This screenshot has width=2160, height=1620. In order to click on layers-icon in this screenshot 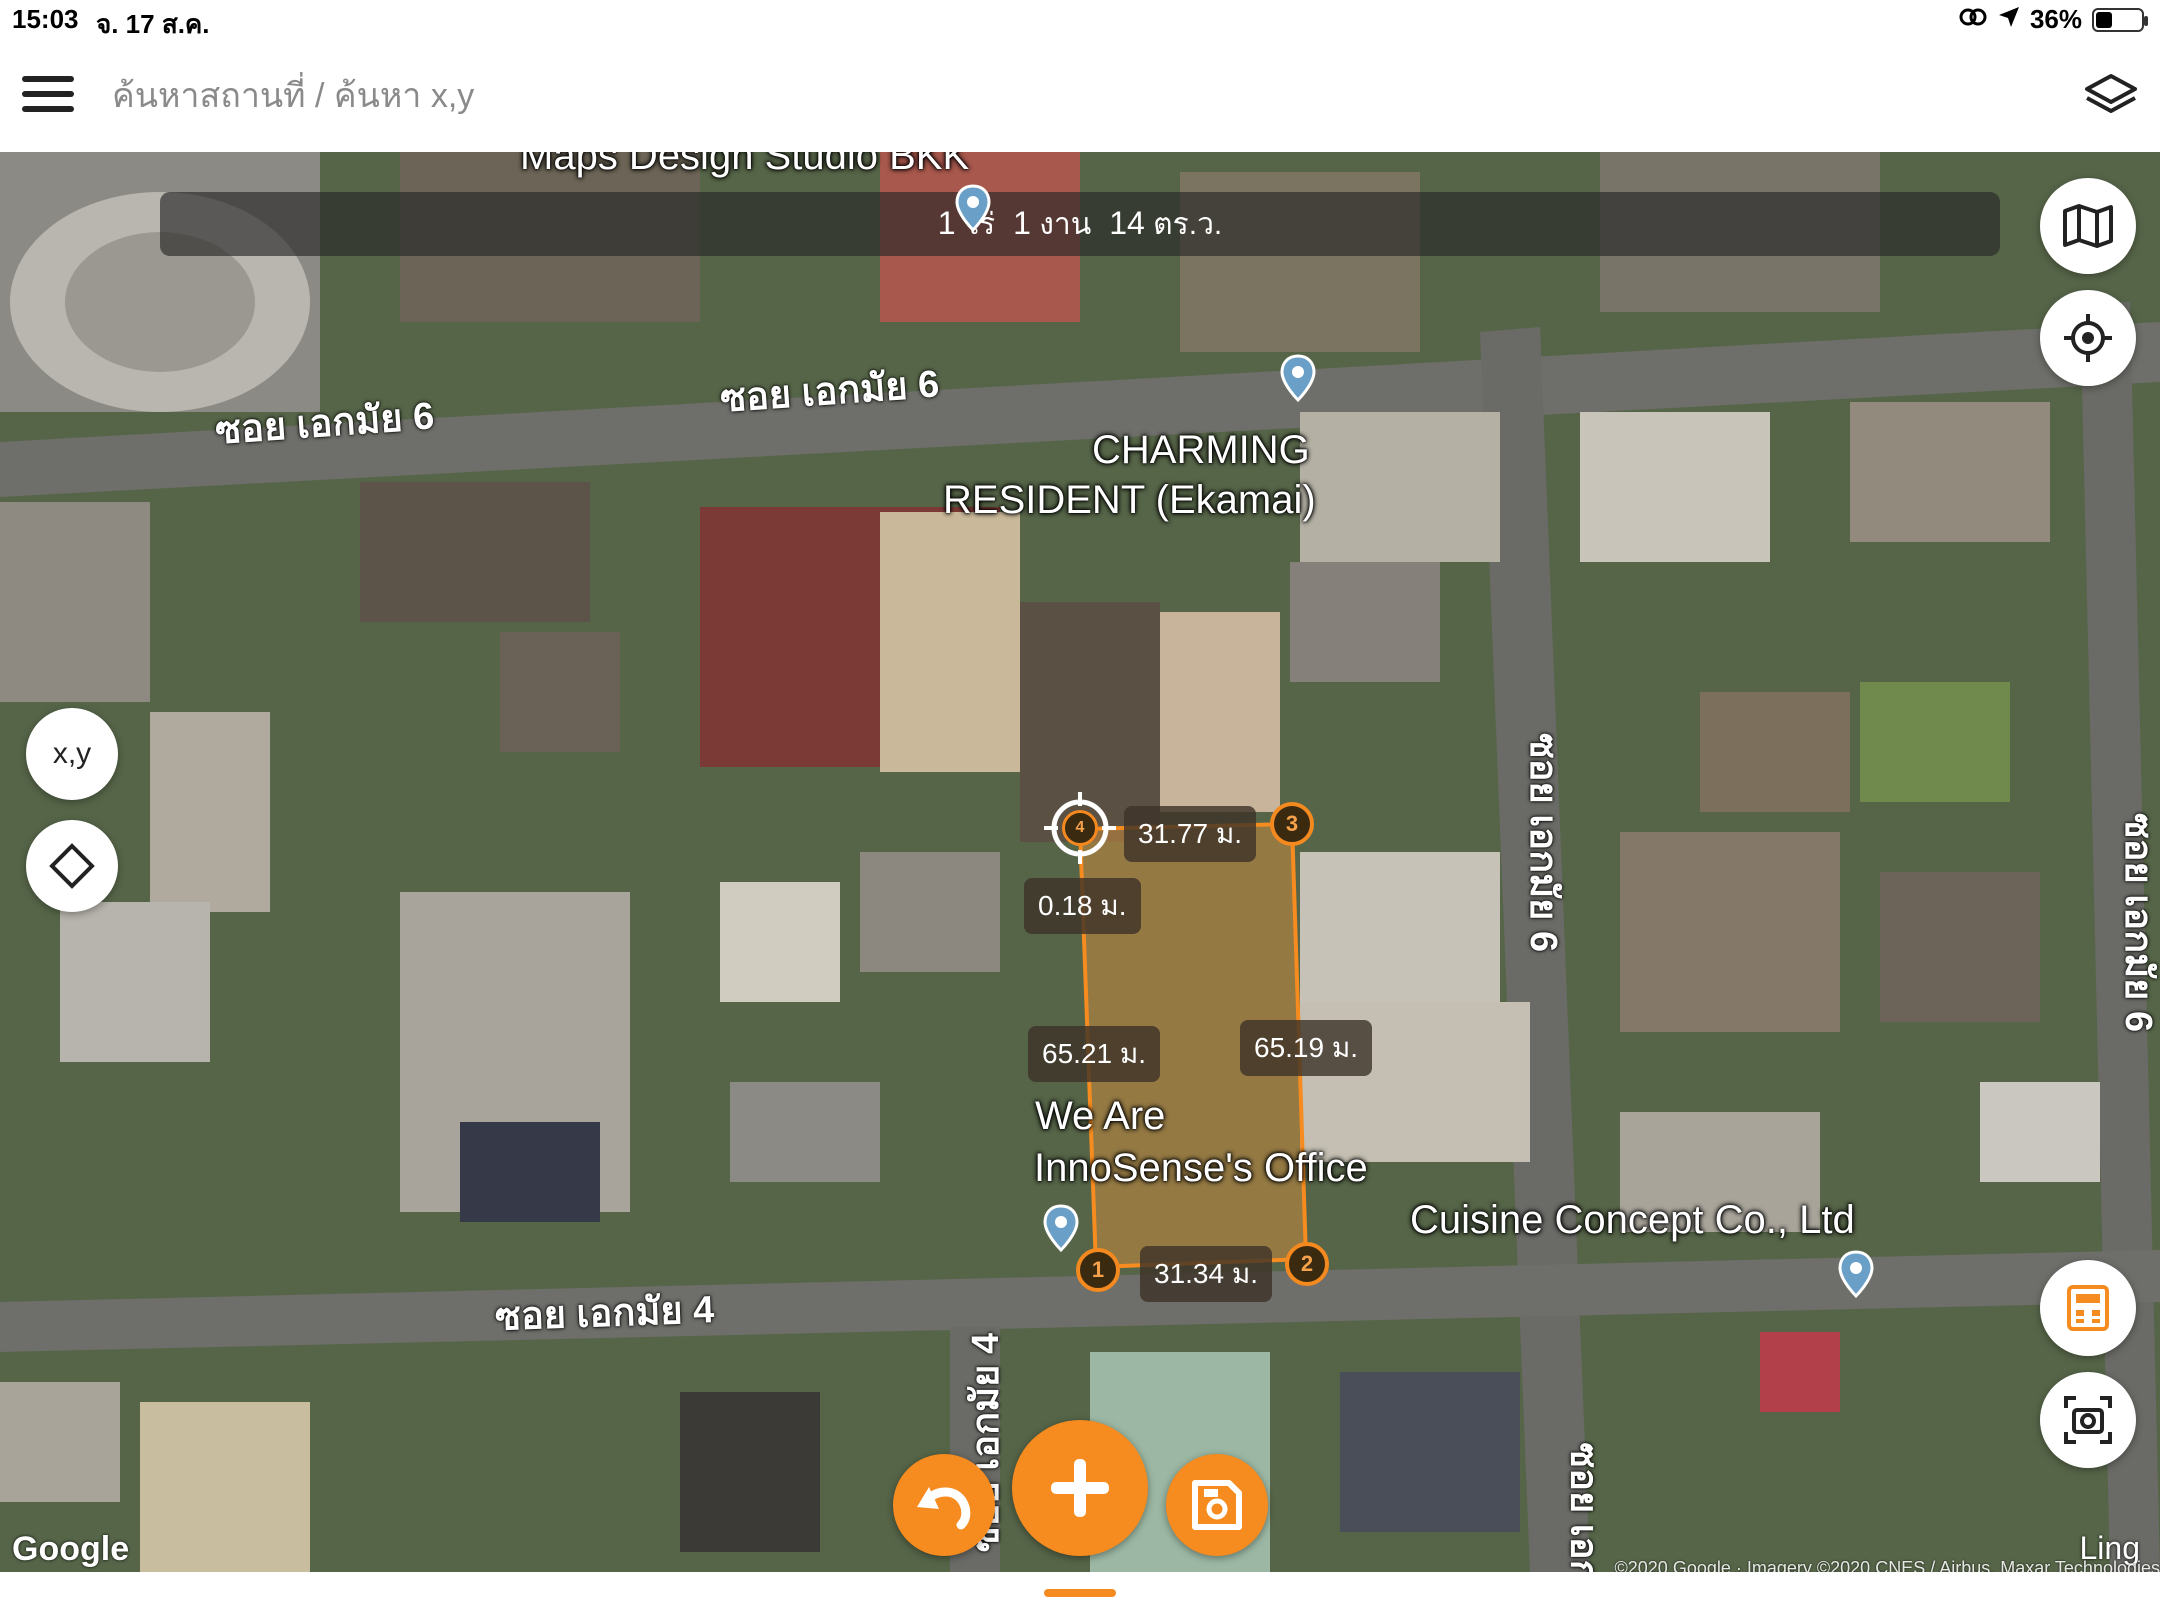, I will do `click(2111, 93)`.